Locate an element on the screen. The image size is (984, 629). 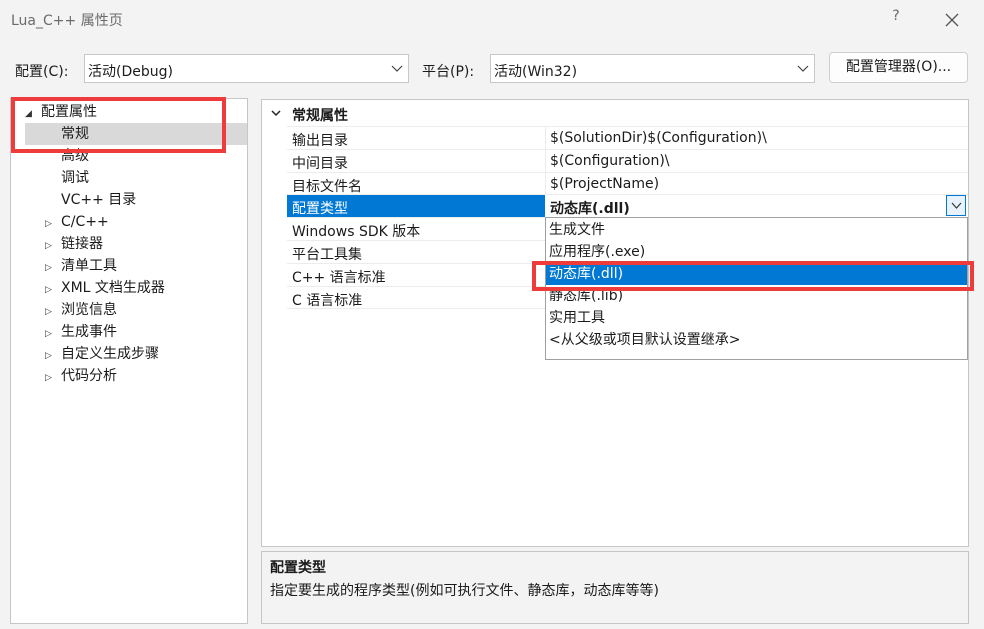
category-label: 常规属性 is located at coordinates (320, 116).